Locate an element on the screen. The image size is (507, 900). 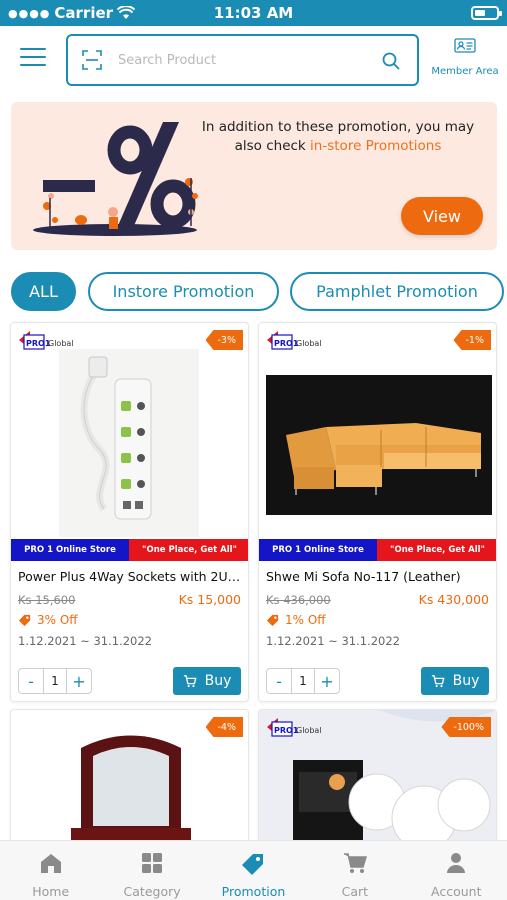
discount-badge: -4% is located at coordinates (224, 727).